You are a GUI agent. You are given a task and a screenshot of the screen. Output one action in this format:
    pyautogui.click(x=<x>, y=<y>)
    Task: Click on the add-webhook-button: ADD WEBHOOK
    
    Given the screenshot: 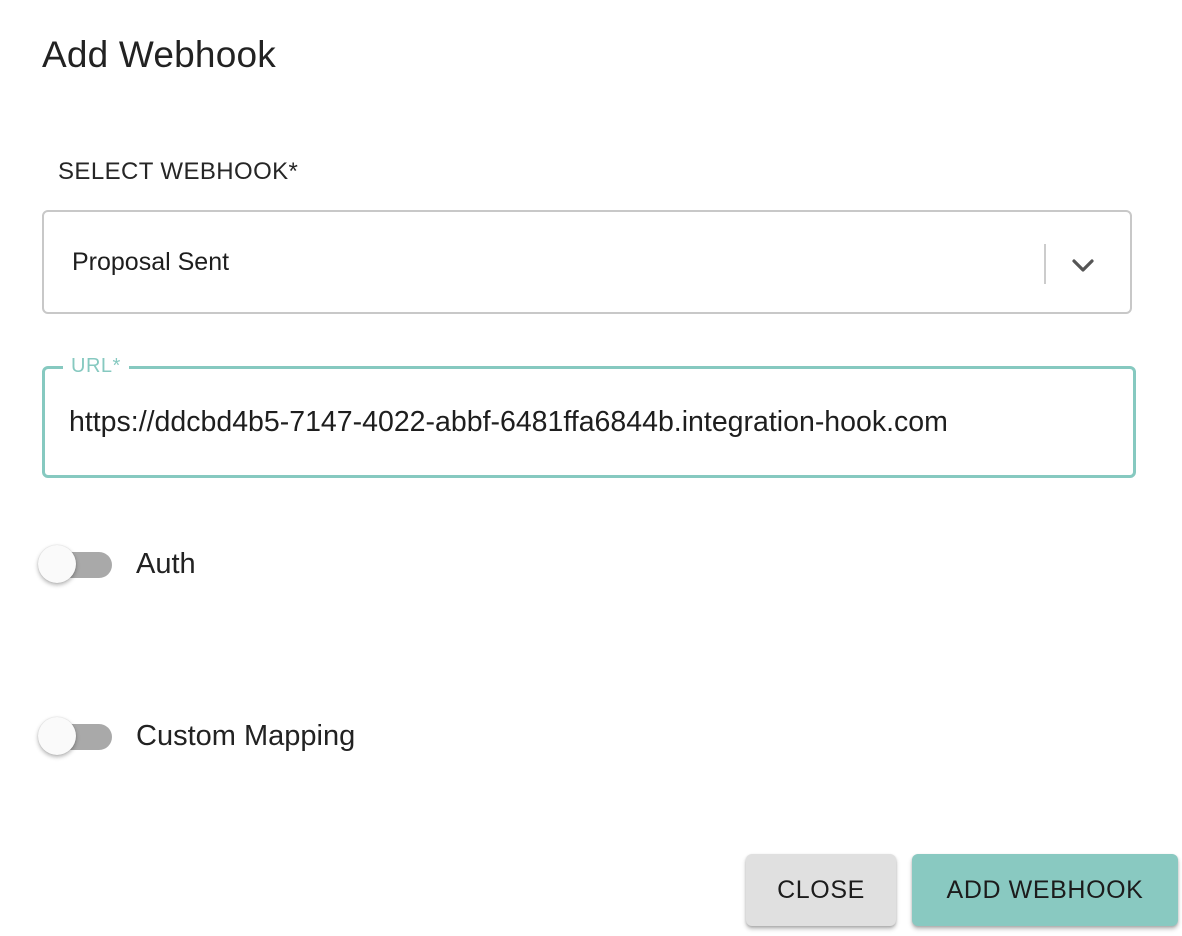 What is the action you would take?
    pyautogui.click(x=1045, y=890)
    